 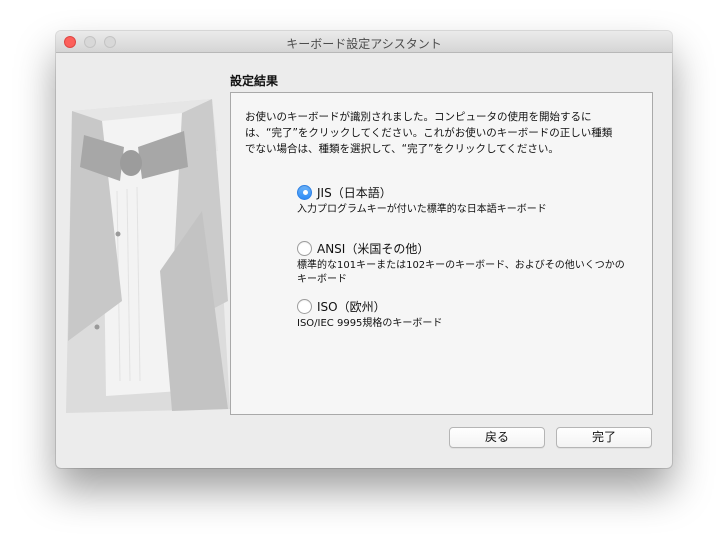 What do you see at coordinates (304, 192) in the screenshot?
I see `radio-jis` at bounding box center [304, 192].